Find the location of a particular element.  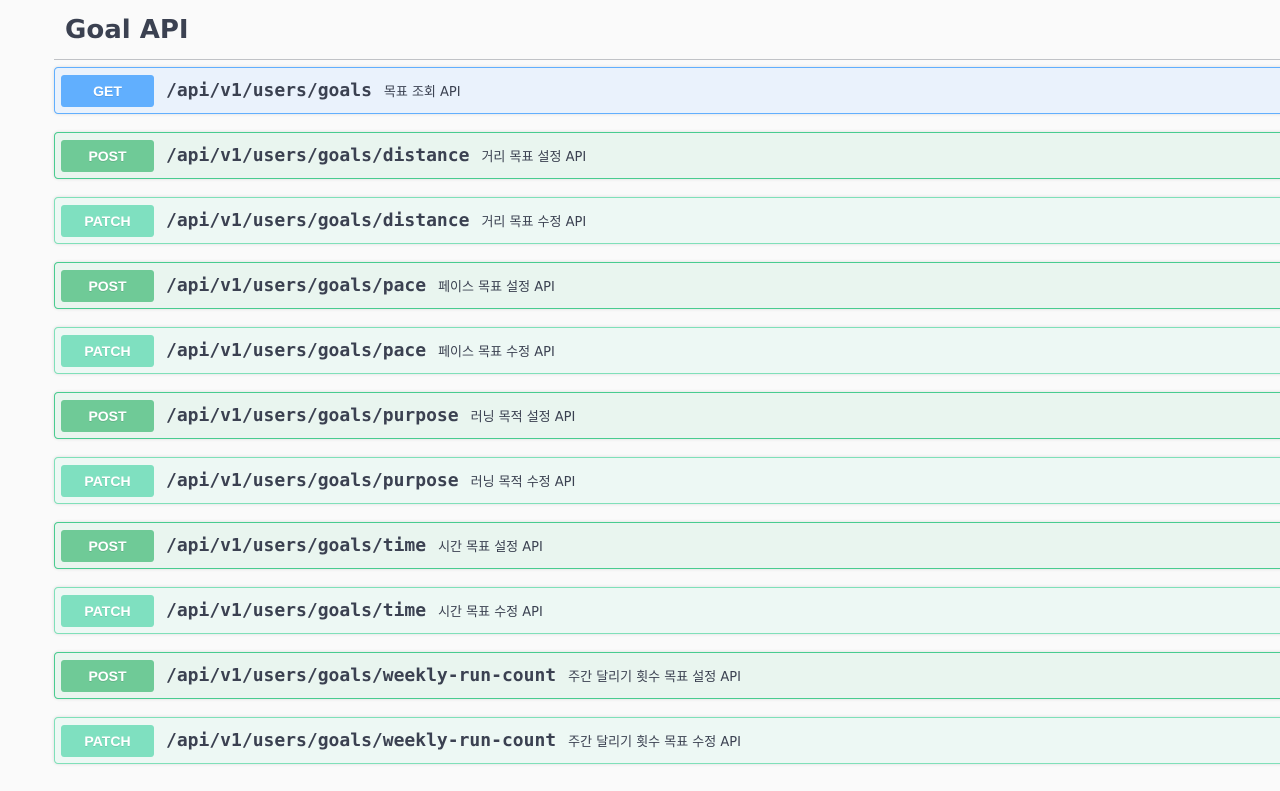

operation-row-get-goals: GET /api/v1/users/goals 목표 조회 API is located at coordinates (667, 90).